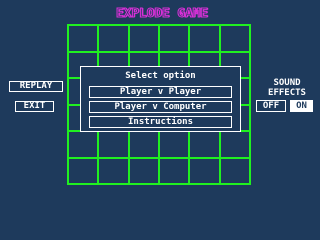  What do you see at coordinates (287, 83) in the screenshot?
I see `sound-effects-label-line1: SOUND` at bounding box center [287, 83].